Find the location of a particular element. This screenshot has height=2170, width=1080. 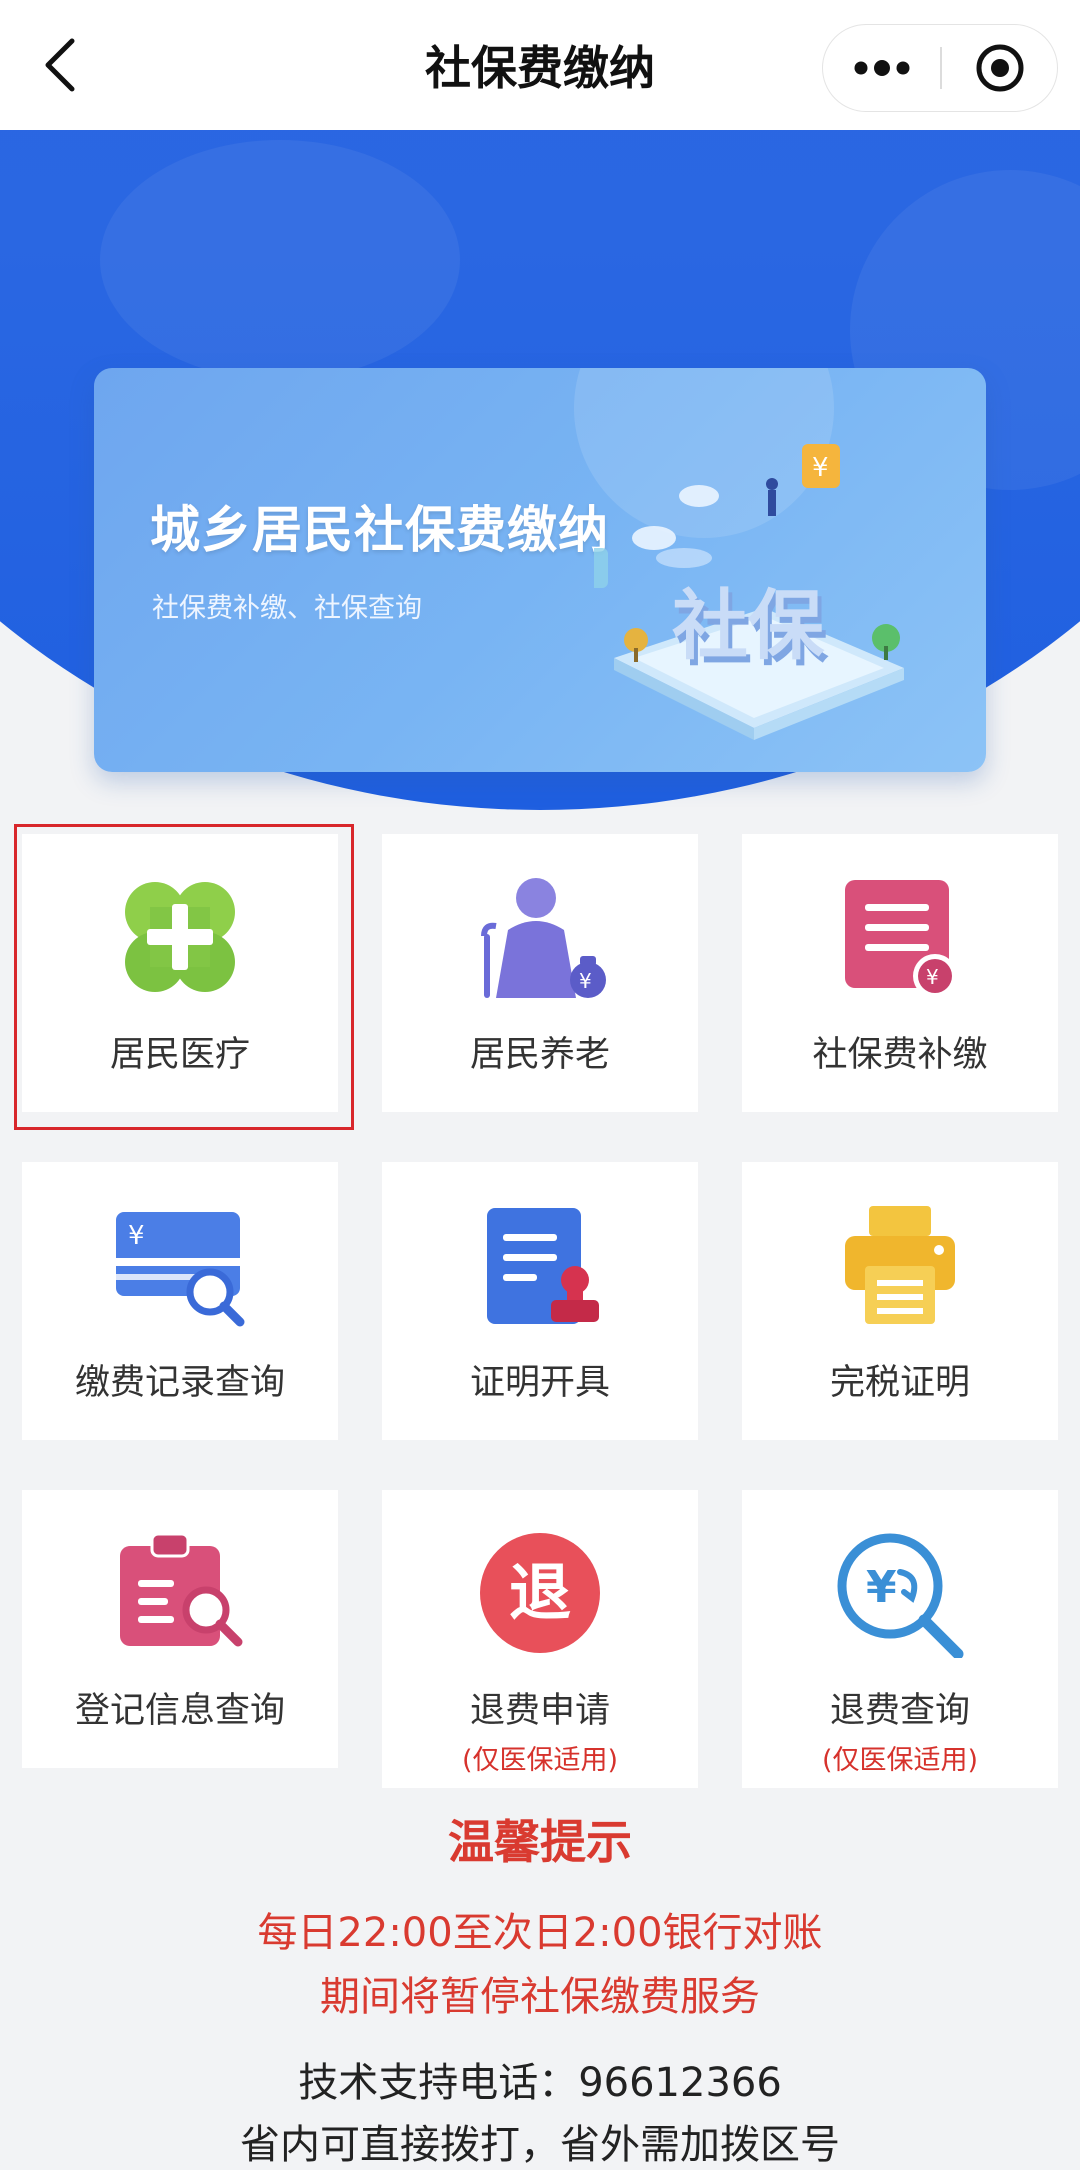

service-tax-certificate: 完税证明 is located at coordinates (900, 1301).